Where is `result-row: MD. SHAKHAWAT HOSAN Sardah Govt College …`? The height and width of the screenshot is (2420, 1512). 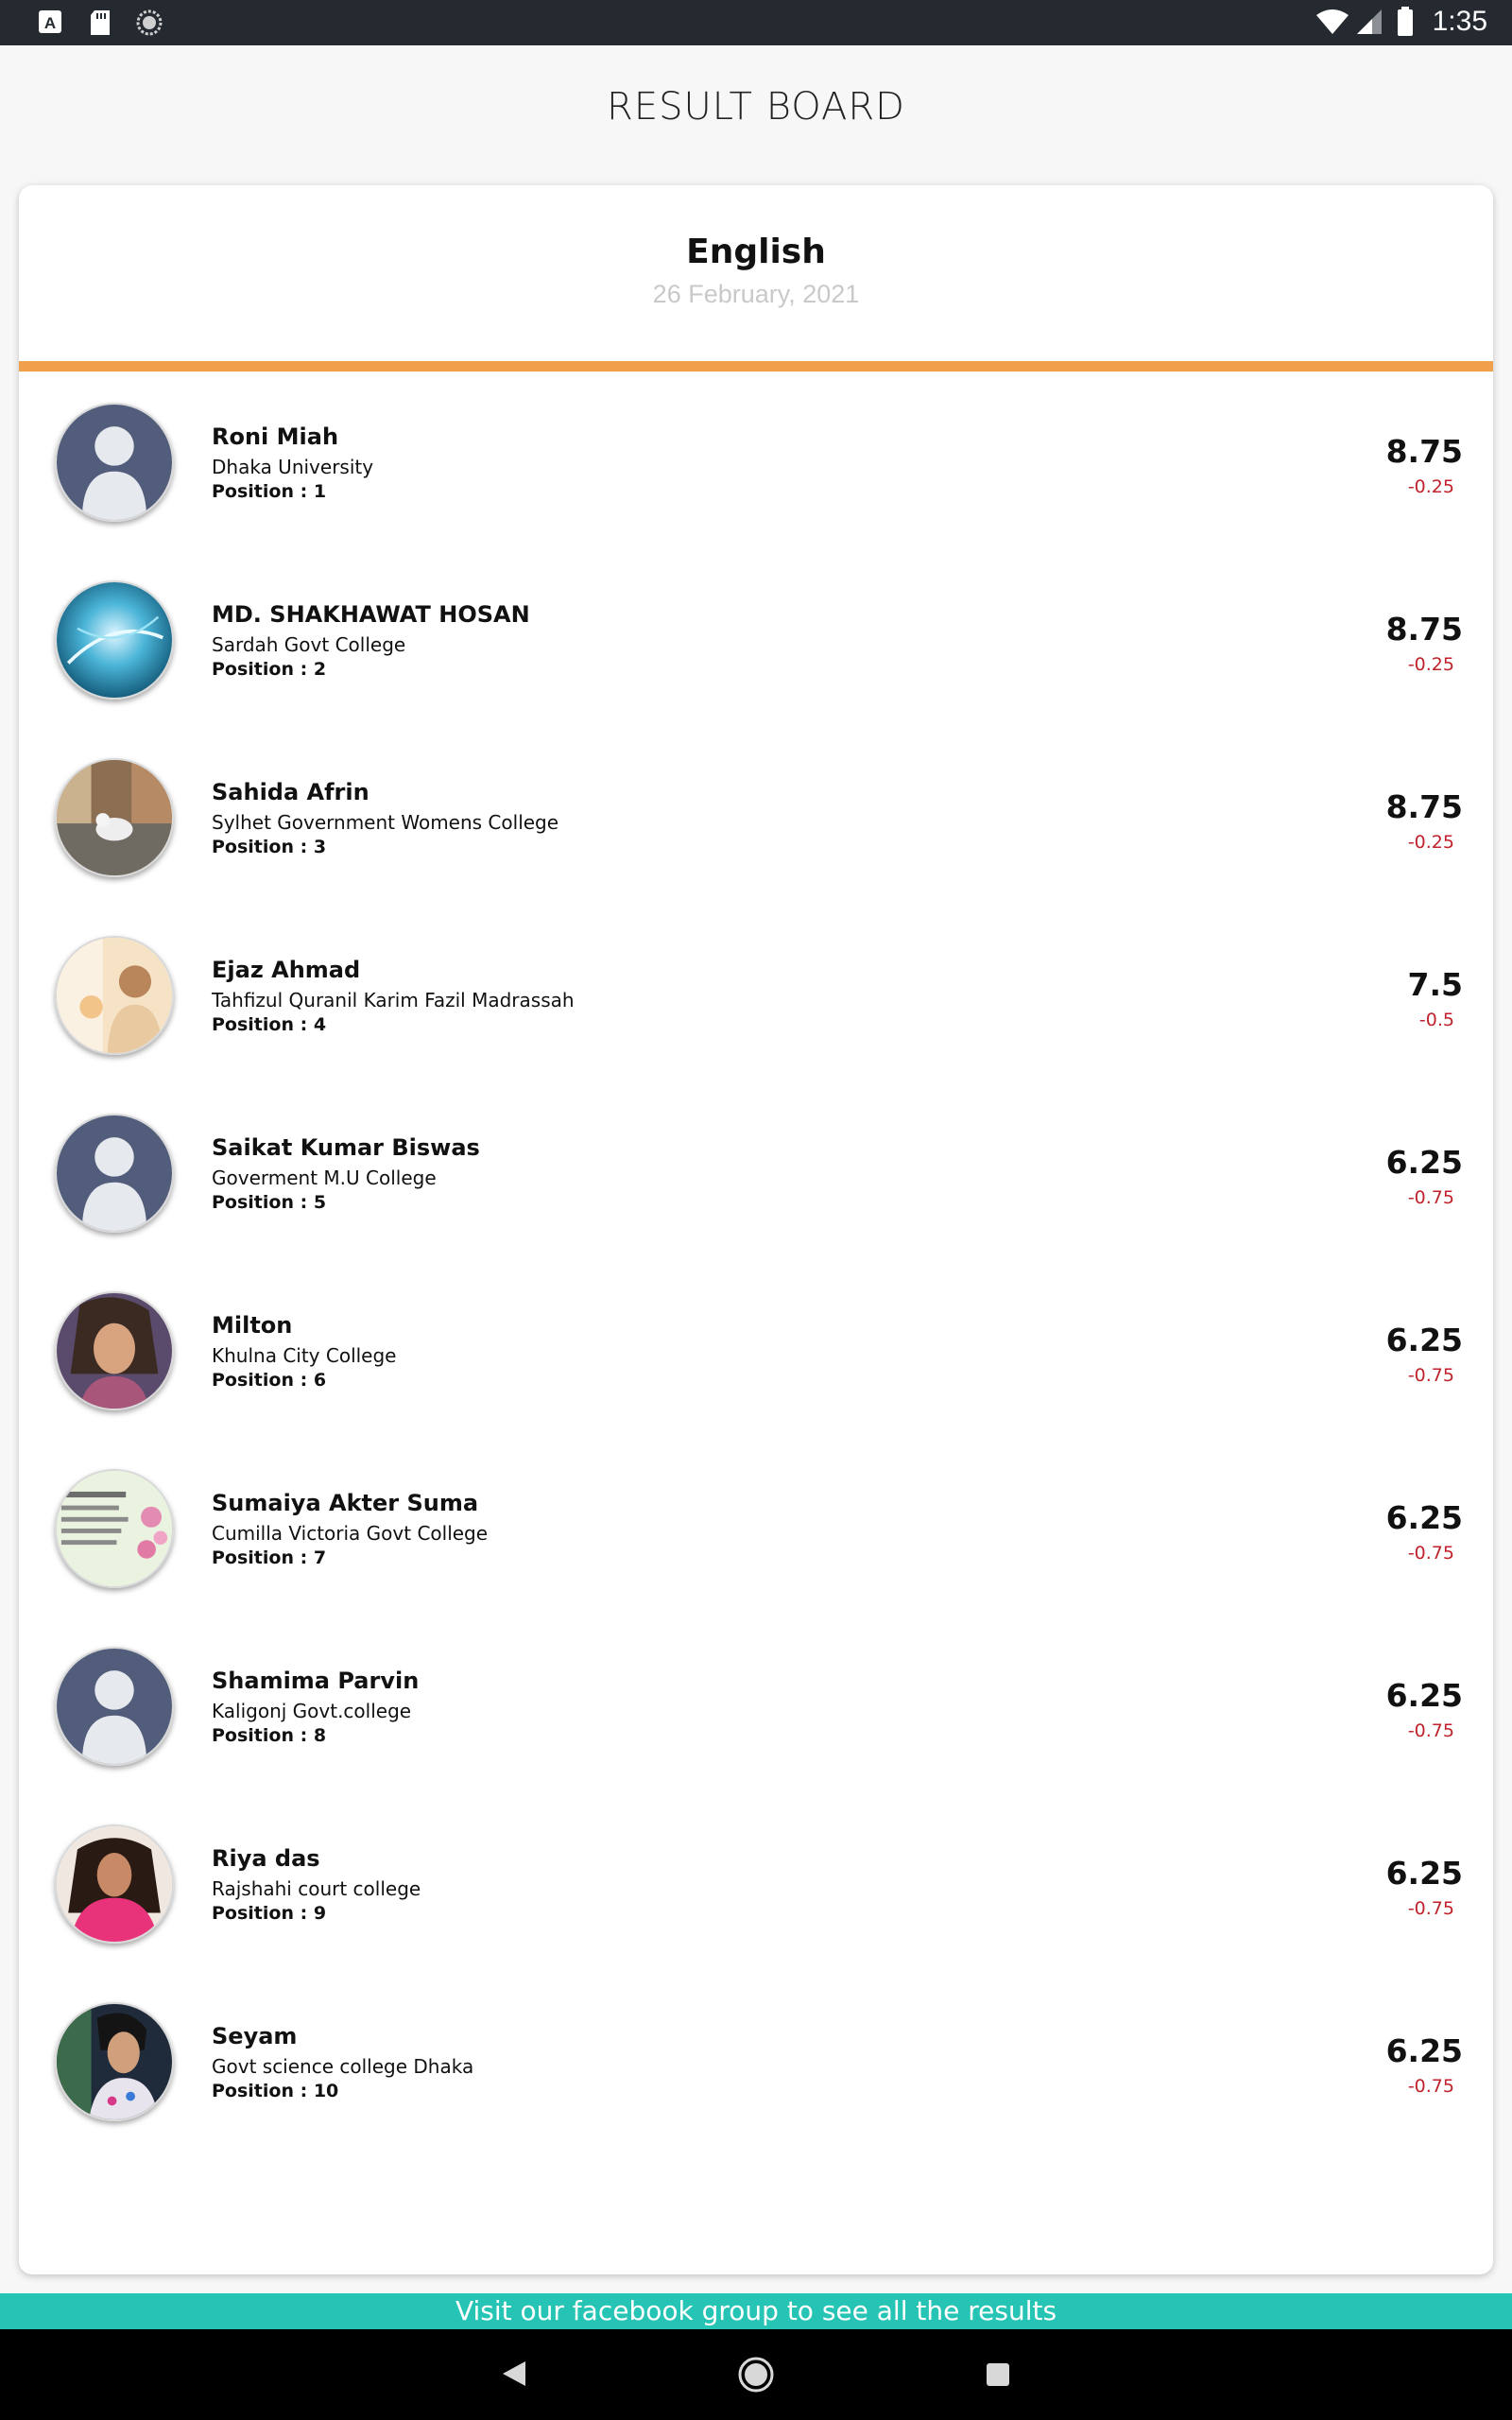 result-row: MD. SHAKHAWAT HOSAN Sardah Govt College … is located at coordinates (756, 669).